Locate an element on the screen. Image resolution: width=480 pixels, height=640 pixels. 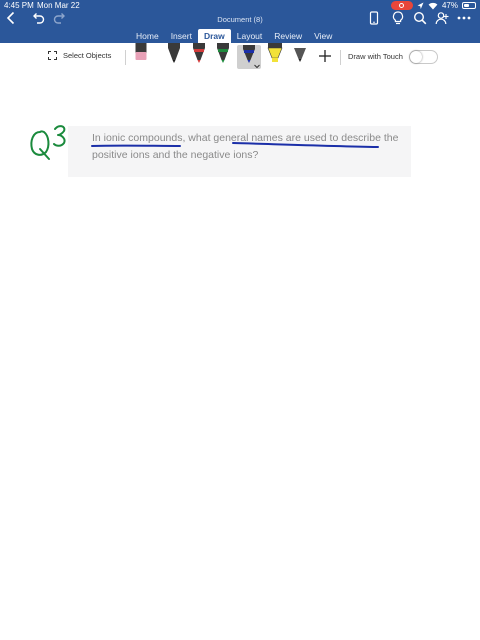
more-options-button is located at coordinates (464, 18).